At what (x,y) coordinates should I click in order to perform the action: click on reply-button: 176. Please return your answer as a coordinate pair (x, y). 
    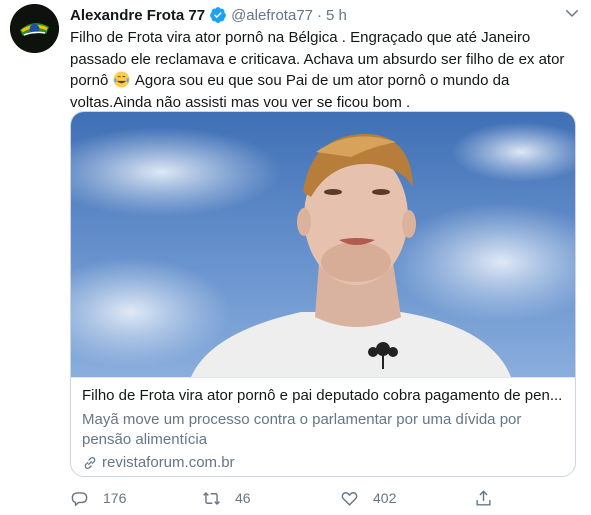
    Looking at the image, I should click on (98, 498).